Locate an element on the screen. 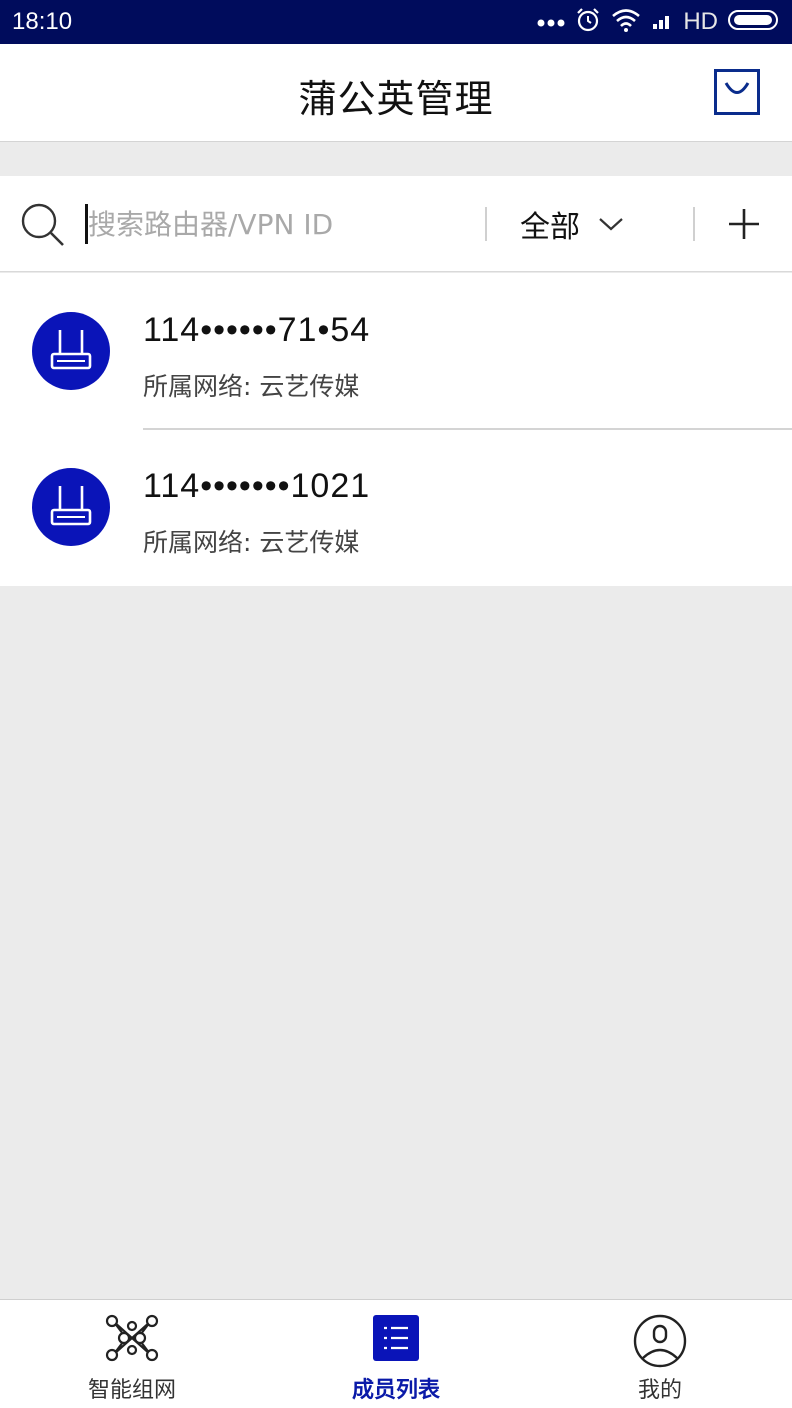 Image resolution: width=792 pixels, height=1408 pixels. filter-dropdown: 全部 is located at coordinates (572, 224).